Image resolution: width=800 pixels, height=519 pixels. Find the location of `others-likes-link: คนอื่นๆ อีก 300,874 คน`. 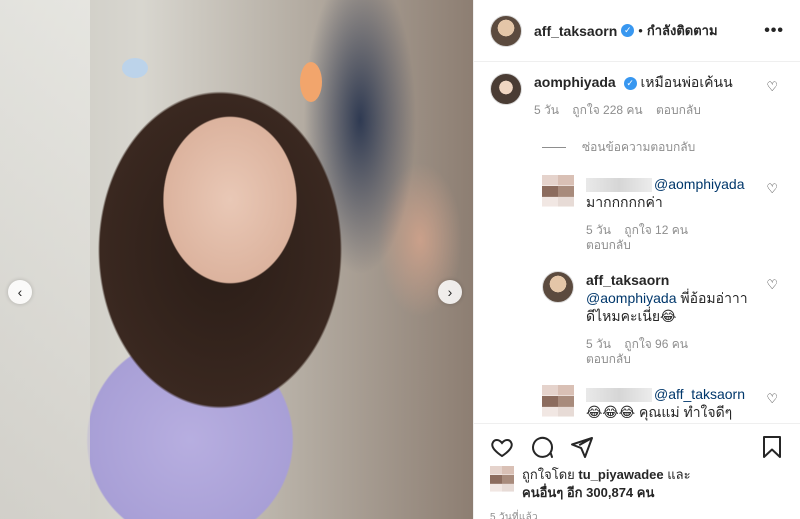

others-likes-link: คนอื่นๆ อีก 300,874 คน is located at coordinates (588, 492).